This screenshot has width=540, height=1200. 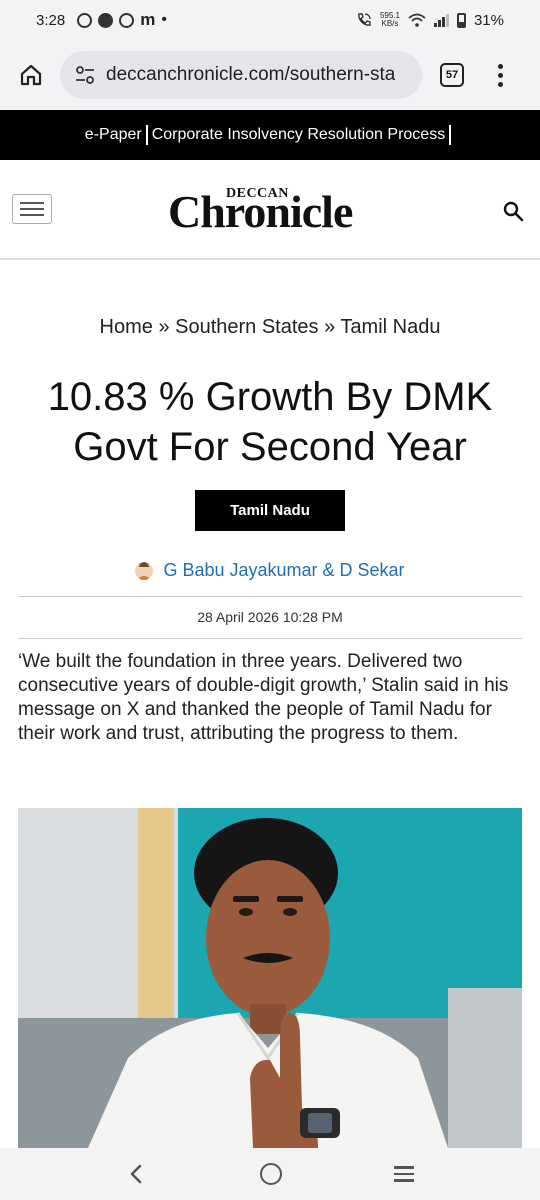 I want to click on whatsapp-business-icon, so click(x=127, y=20).